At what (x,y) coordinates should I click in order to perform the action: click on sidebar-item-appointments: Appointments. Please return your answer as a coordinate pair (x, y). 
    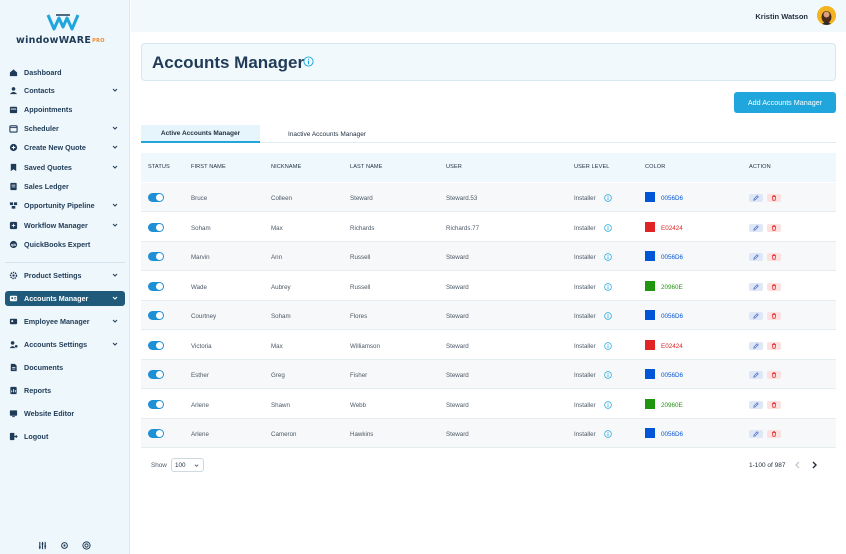
    Looking at the image, I should click on (65, 109).